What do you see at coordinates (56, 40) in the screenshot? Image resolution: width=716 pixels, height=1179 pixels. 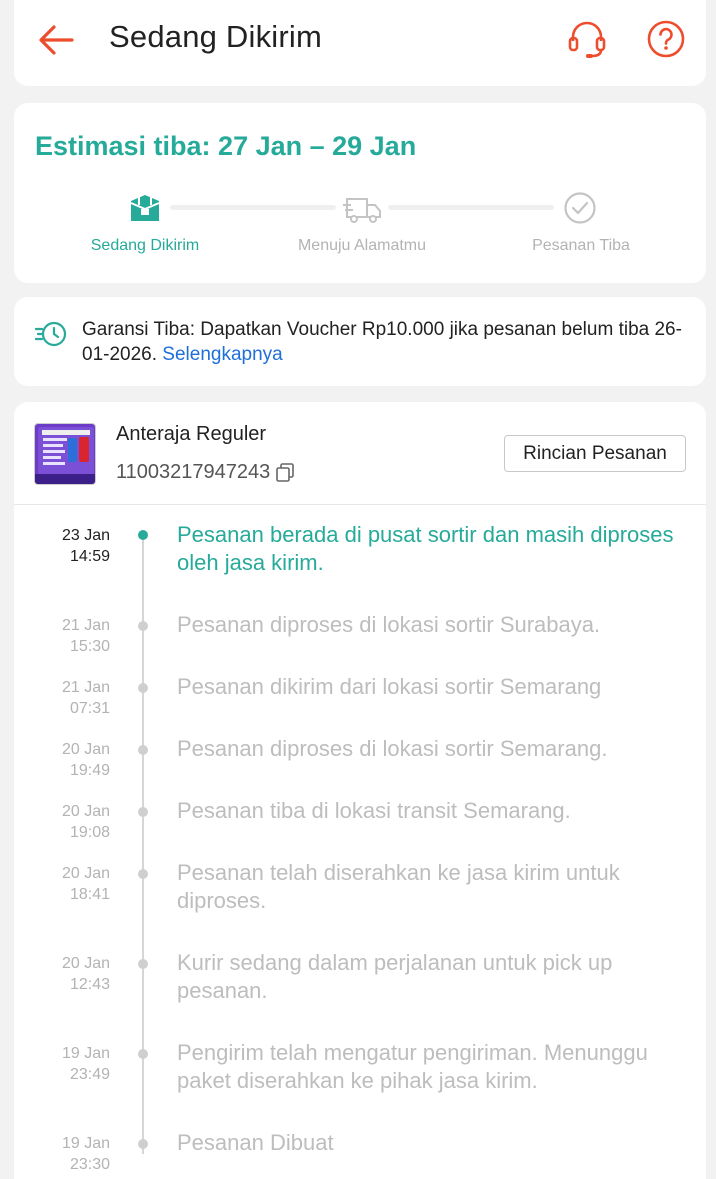 I see `back-arrow-icon` at bounding box center [56, 40].